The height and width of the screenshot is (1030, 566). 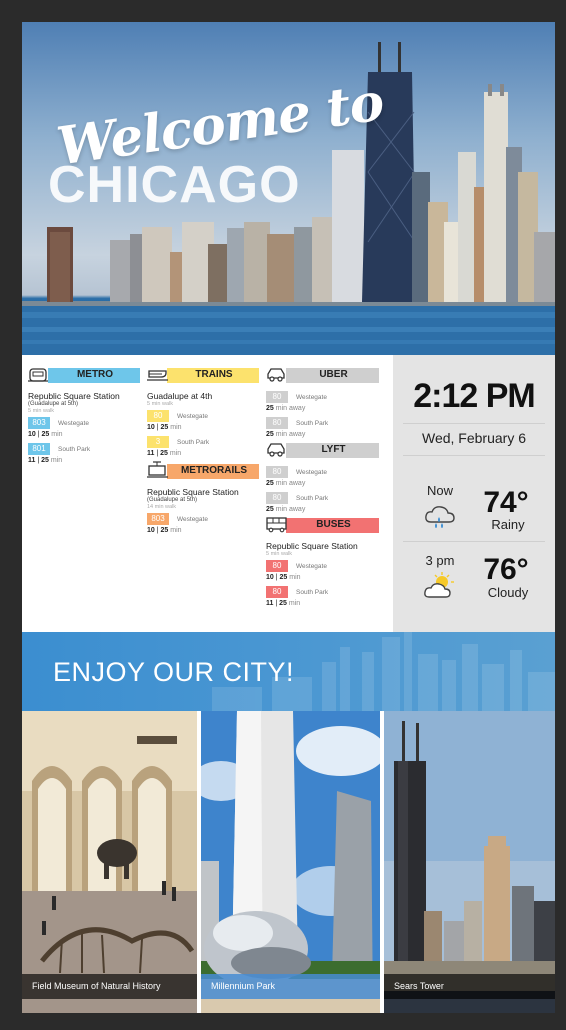 I want to click on buses-walk: 5 min walk, so click(x=279, y=554).